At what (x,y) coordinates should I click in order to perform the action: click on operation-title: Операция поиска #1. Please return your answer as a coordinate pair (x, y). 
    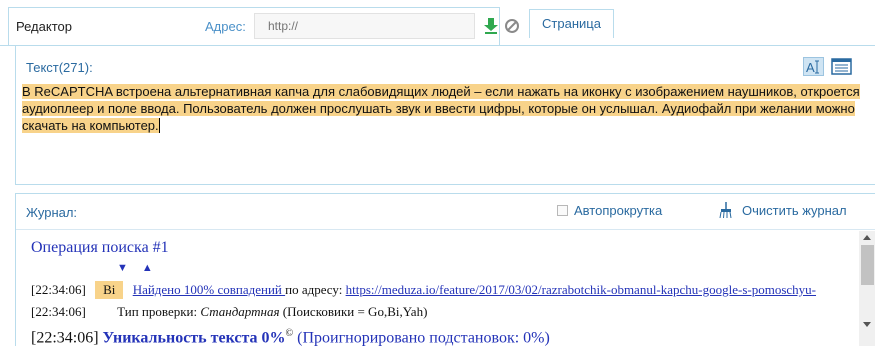
    Looking at the image, I should click on (100, 247).